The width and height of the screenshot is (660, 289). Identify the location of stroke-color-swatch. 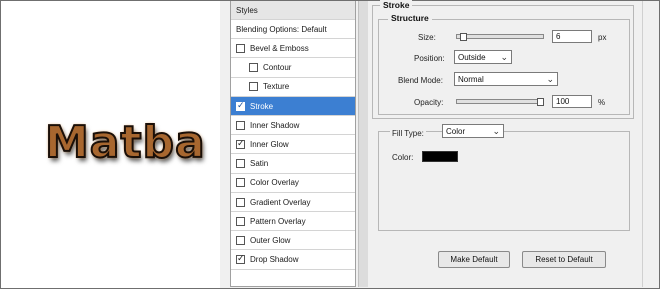
(440, 156).